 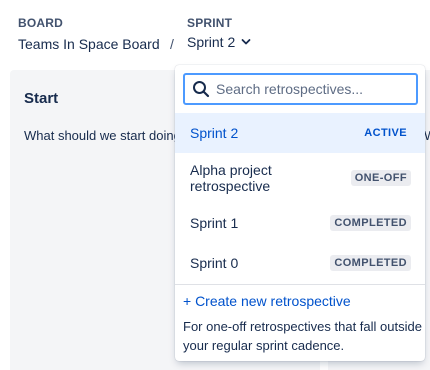 What do you see at coordinates (210, 23) in the screenshot?
I see `sprint-label: SPRINT` at bounding box center [210, 23].